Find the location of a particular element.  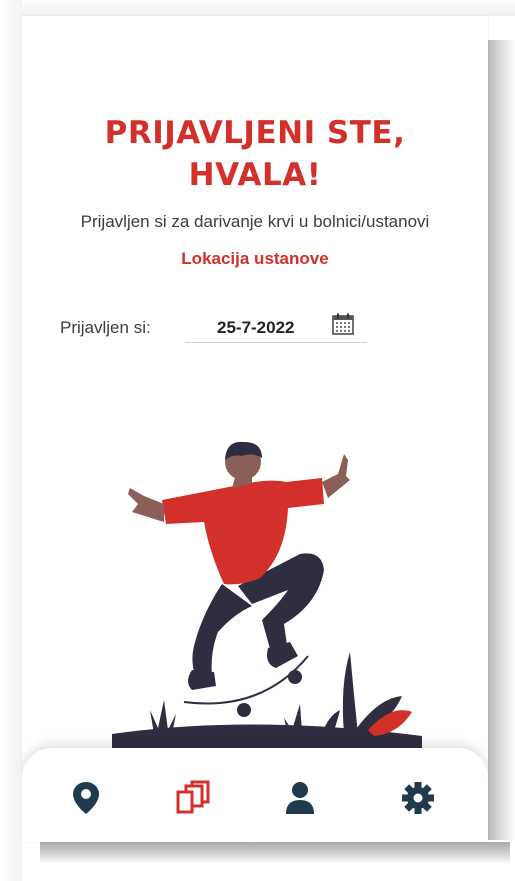

date-field: 25-7-2022 is located at coordinates (276, 327).